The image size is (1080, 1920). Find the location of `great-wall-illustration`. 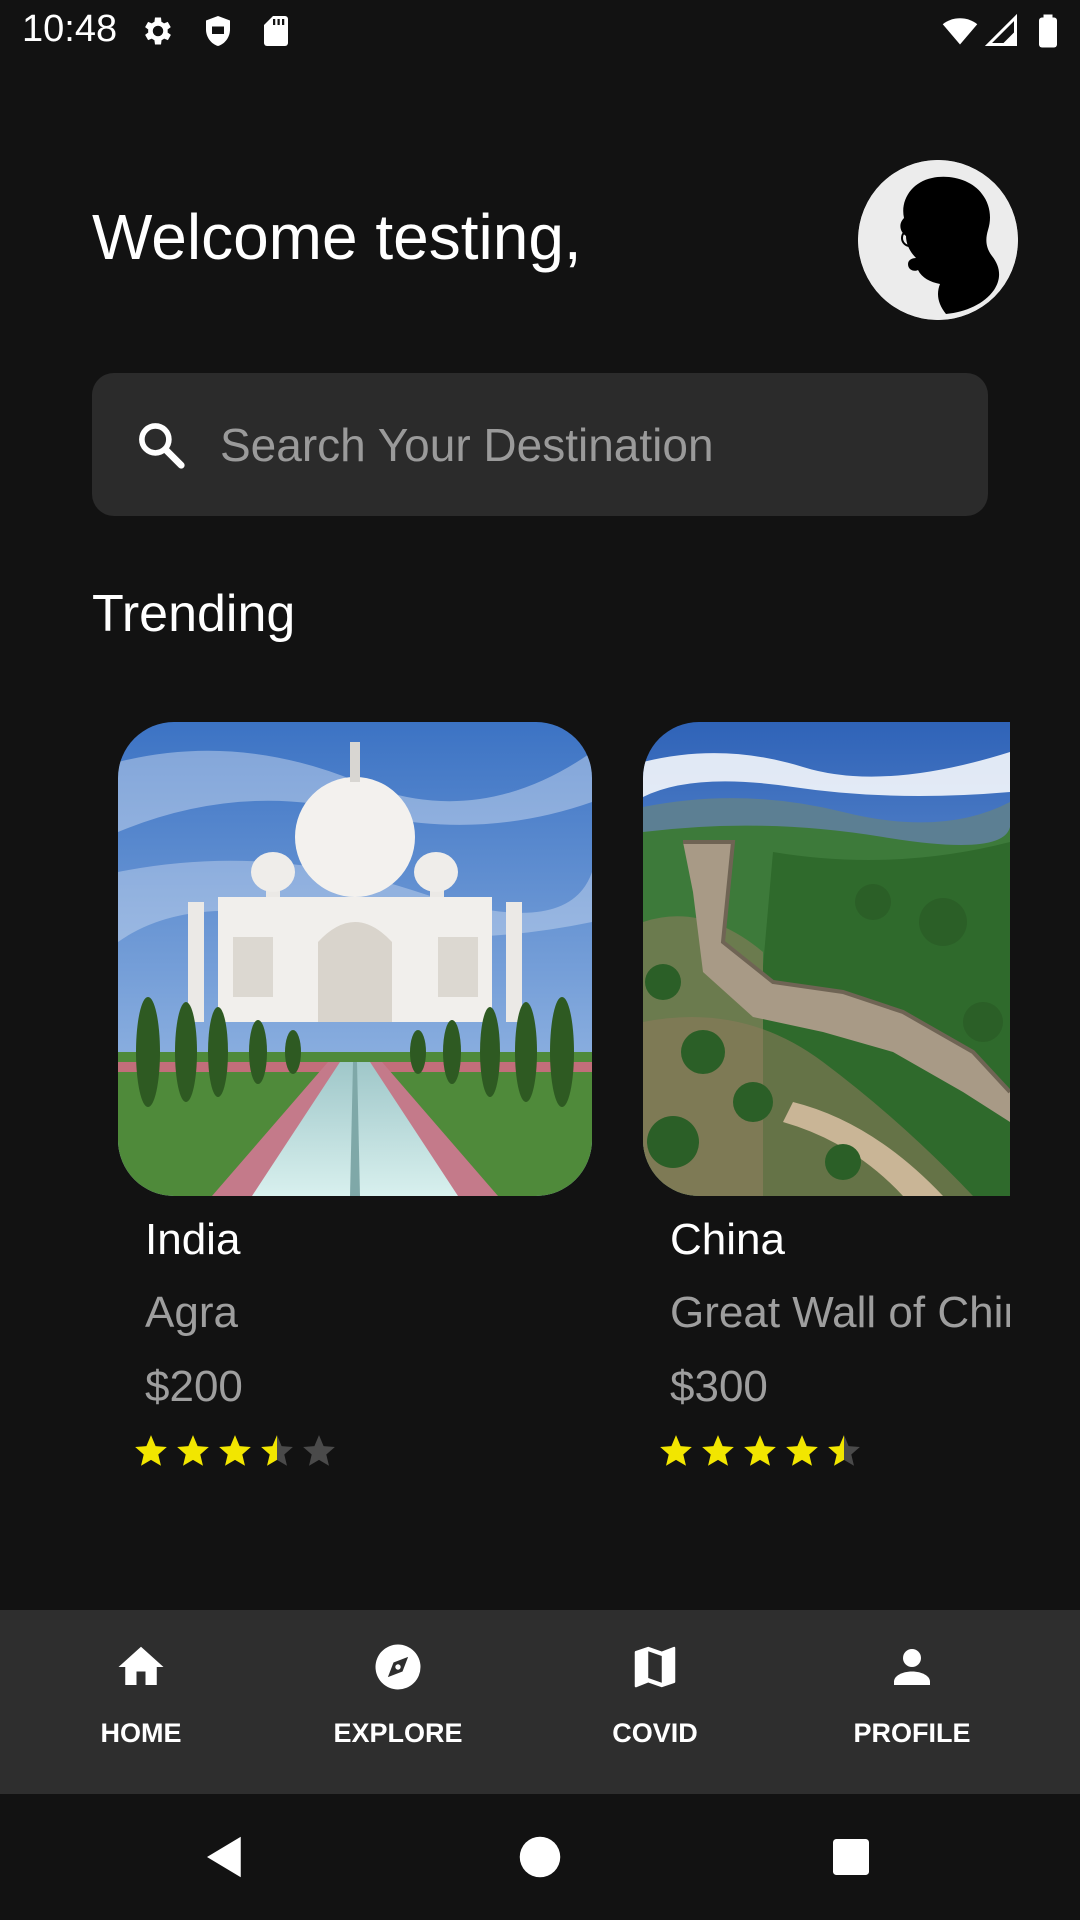

great-wall-illustration is located at coordinates (826, 959).